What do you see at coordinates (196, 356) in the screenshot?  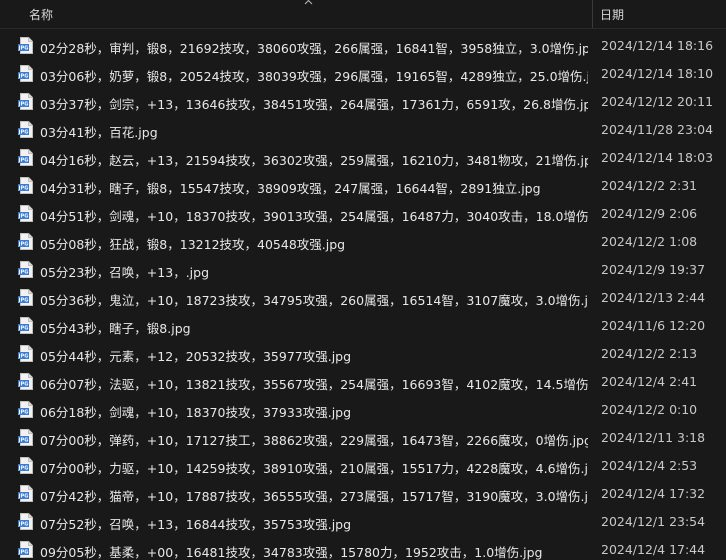 I see `file-name: 05分44秒，元素，+12，20532技攻，35977攻强.jpg` at bounding box center [196, 356].